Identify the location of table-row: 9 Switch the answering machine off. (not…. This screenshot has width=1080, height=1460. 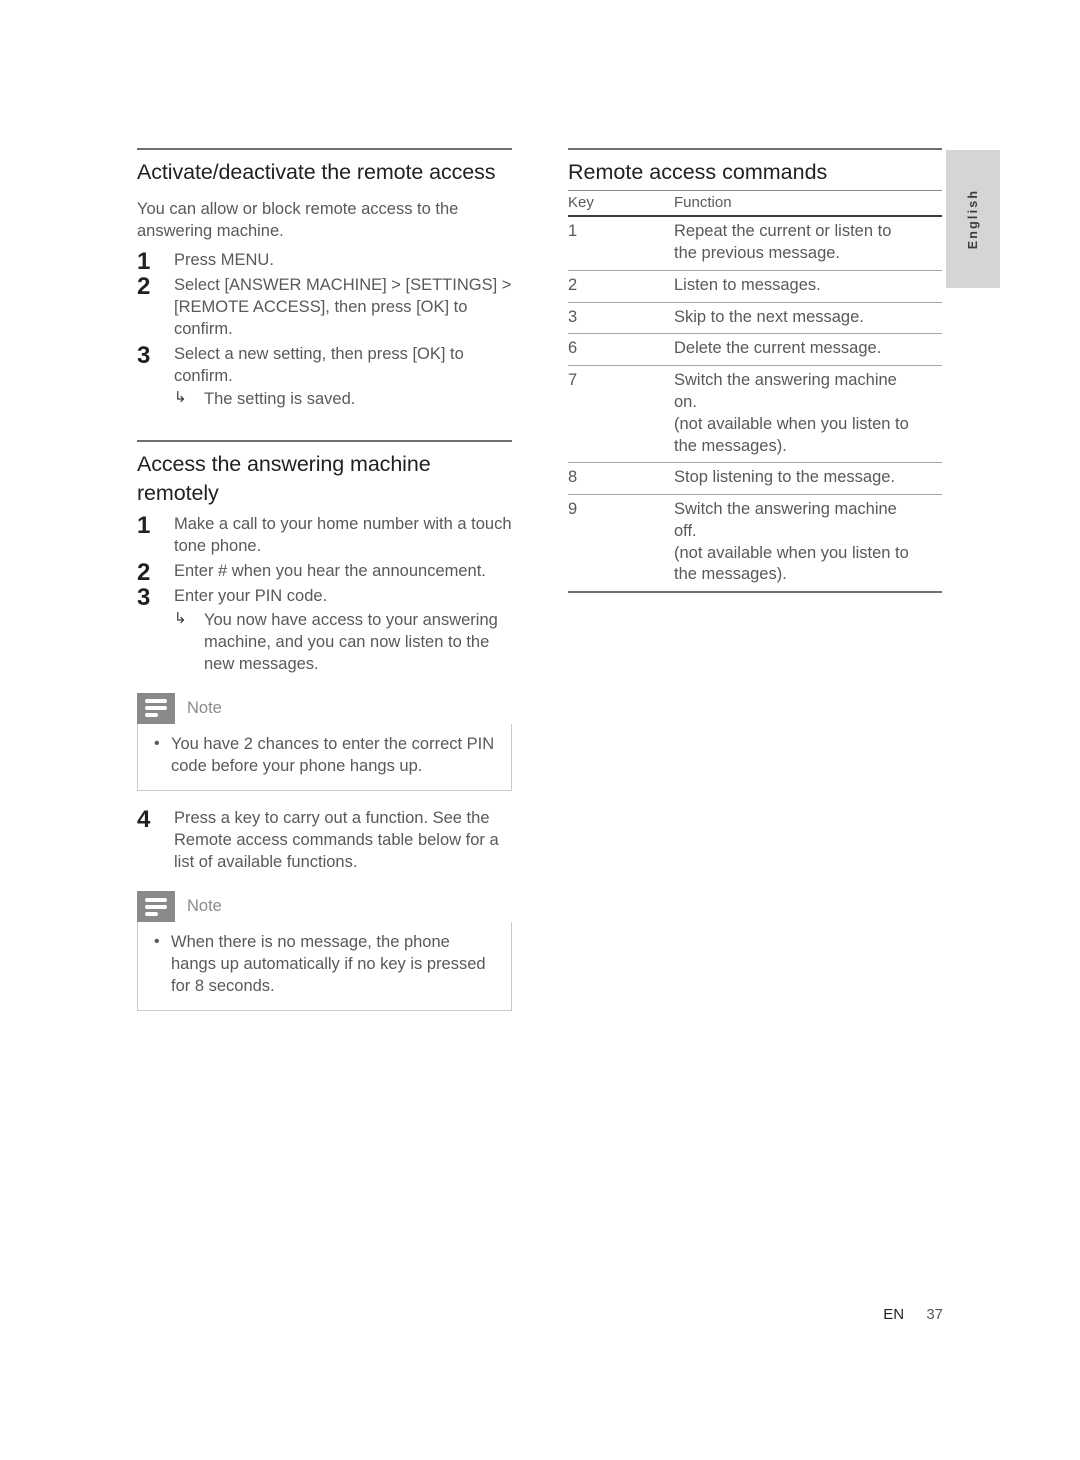
(755, 544).